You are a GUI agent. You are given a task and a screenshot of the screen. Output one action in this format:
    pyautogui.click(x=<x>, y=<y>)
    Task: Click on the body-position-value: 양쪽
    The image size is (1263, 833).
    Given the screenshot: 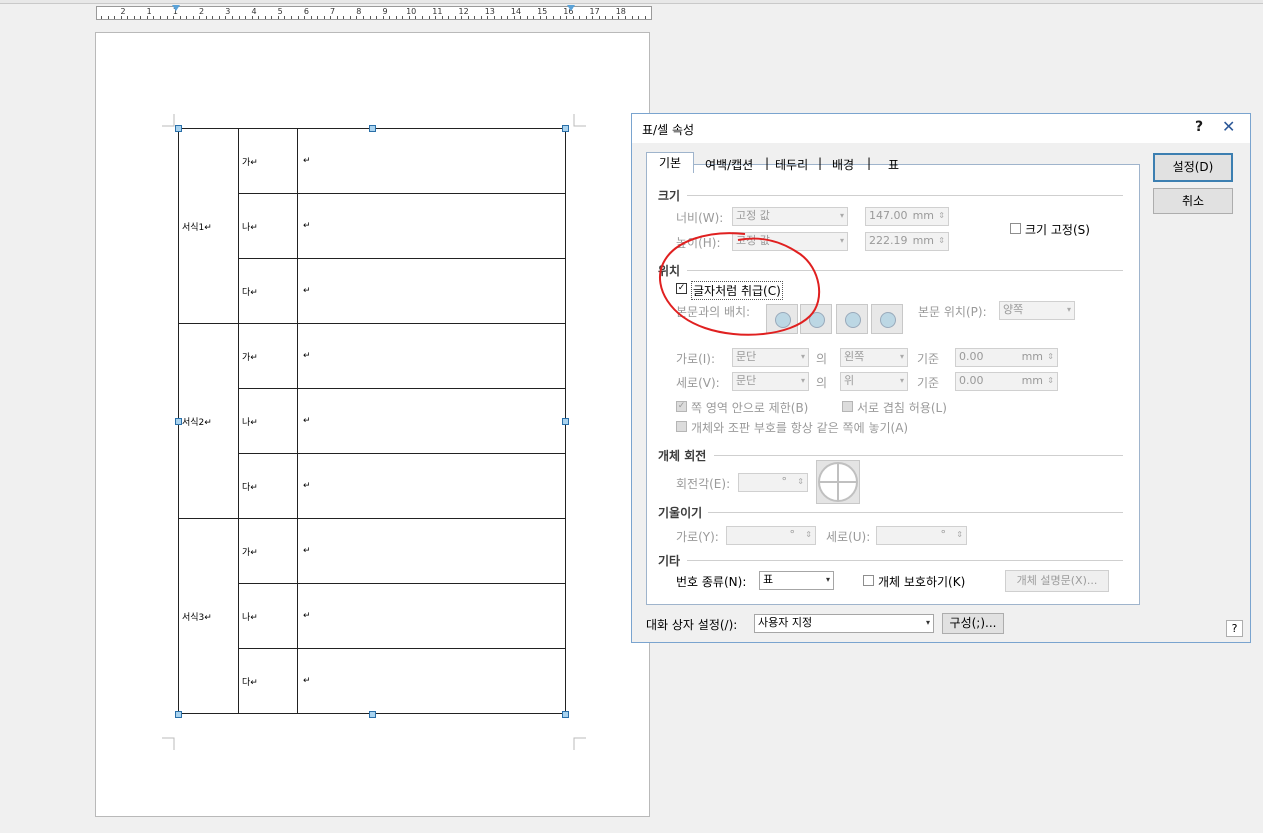 What is the action you would take?
    pyautogui.click(x=1013, y=309)
    